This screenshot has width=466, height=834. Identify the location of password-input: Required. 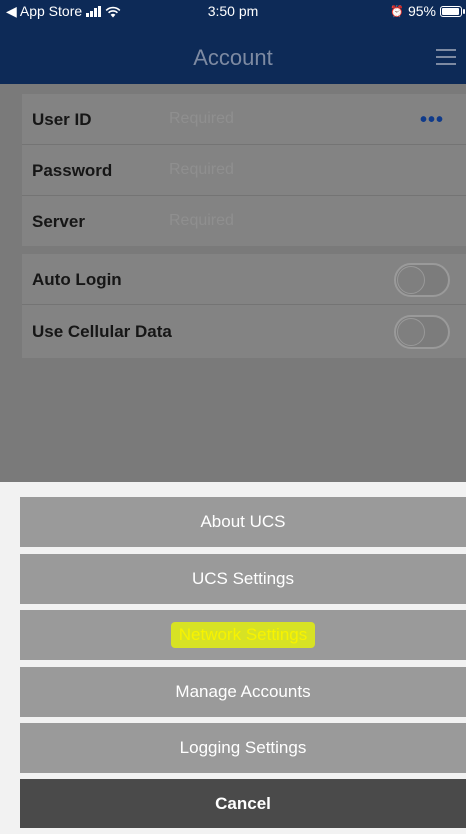
(201, 170).